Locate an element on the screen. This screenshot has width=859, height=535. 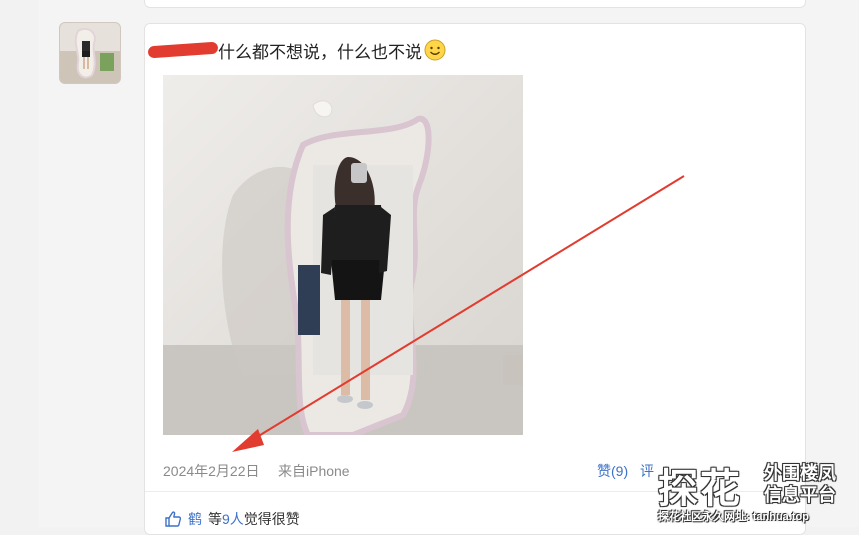
post-source: 来自iPhone is located at coordinates (314, 471).